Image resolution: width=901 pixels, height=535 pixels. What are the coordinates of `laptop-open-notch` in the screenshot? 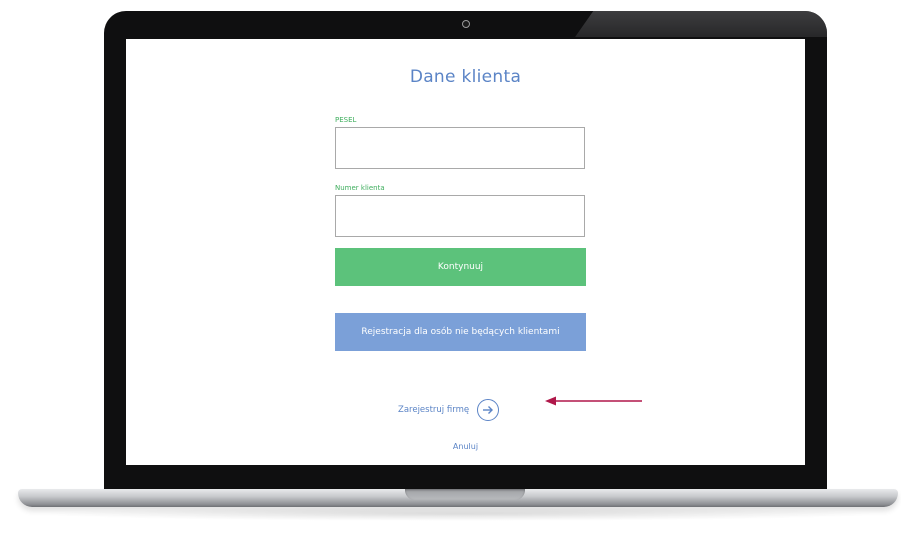 It's located at (465, 494).